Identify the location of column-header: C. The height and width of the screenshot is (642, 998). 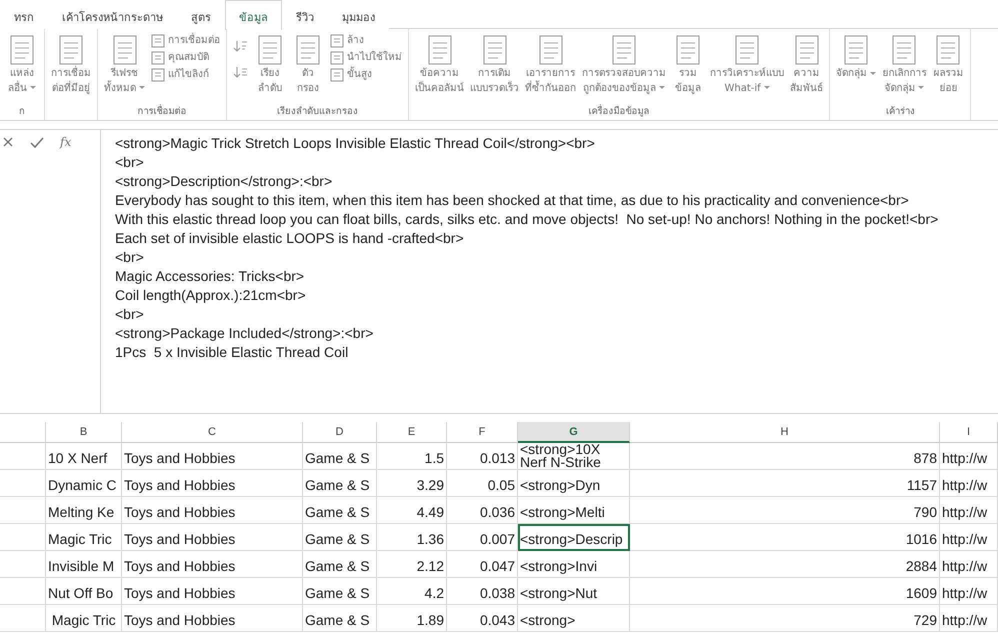
(212, 432).